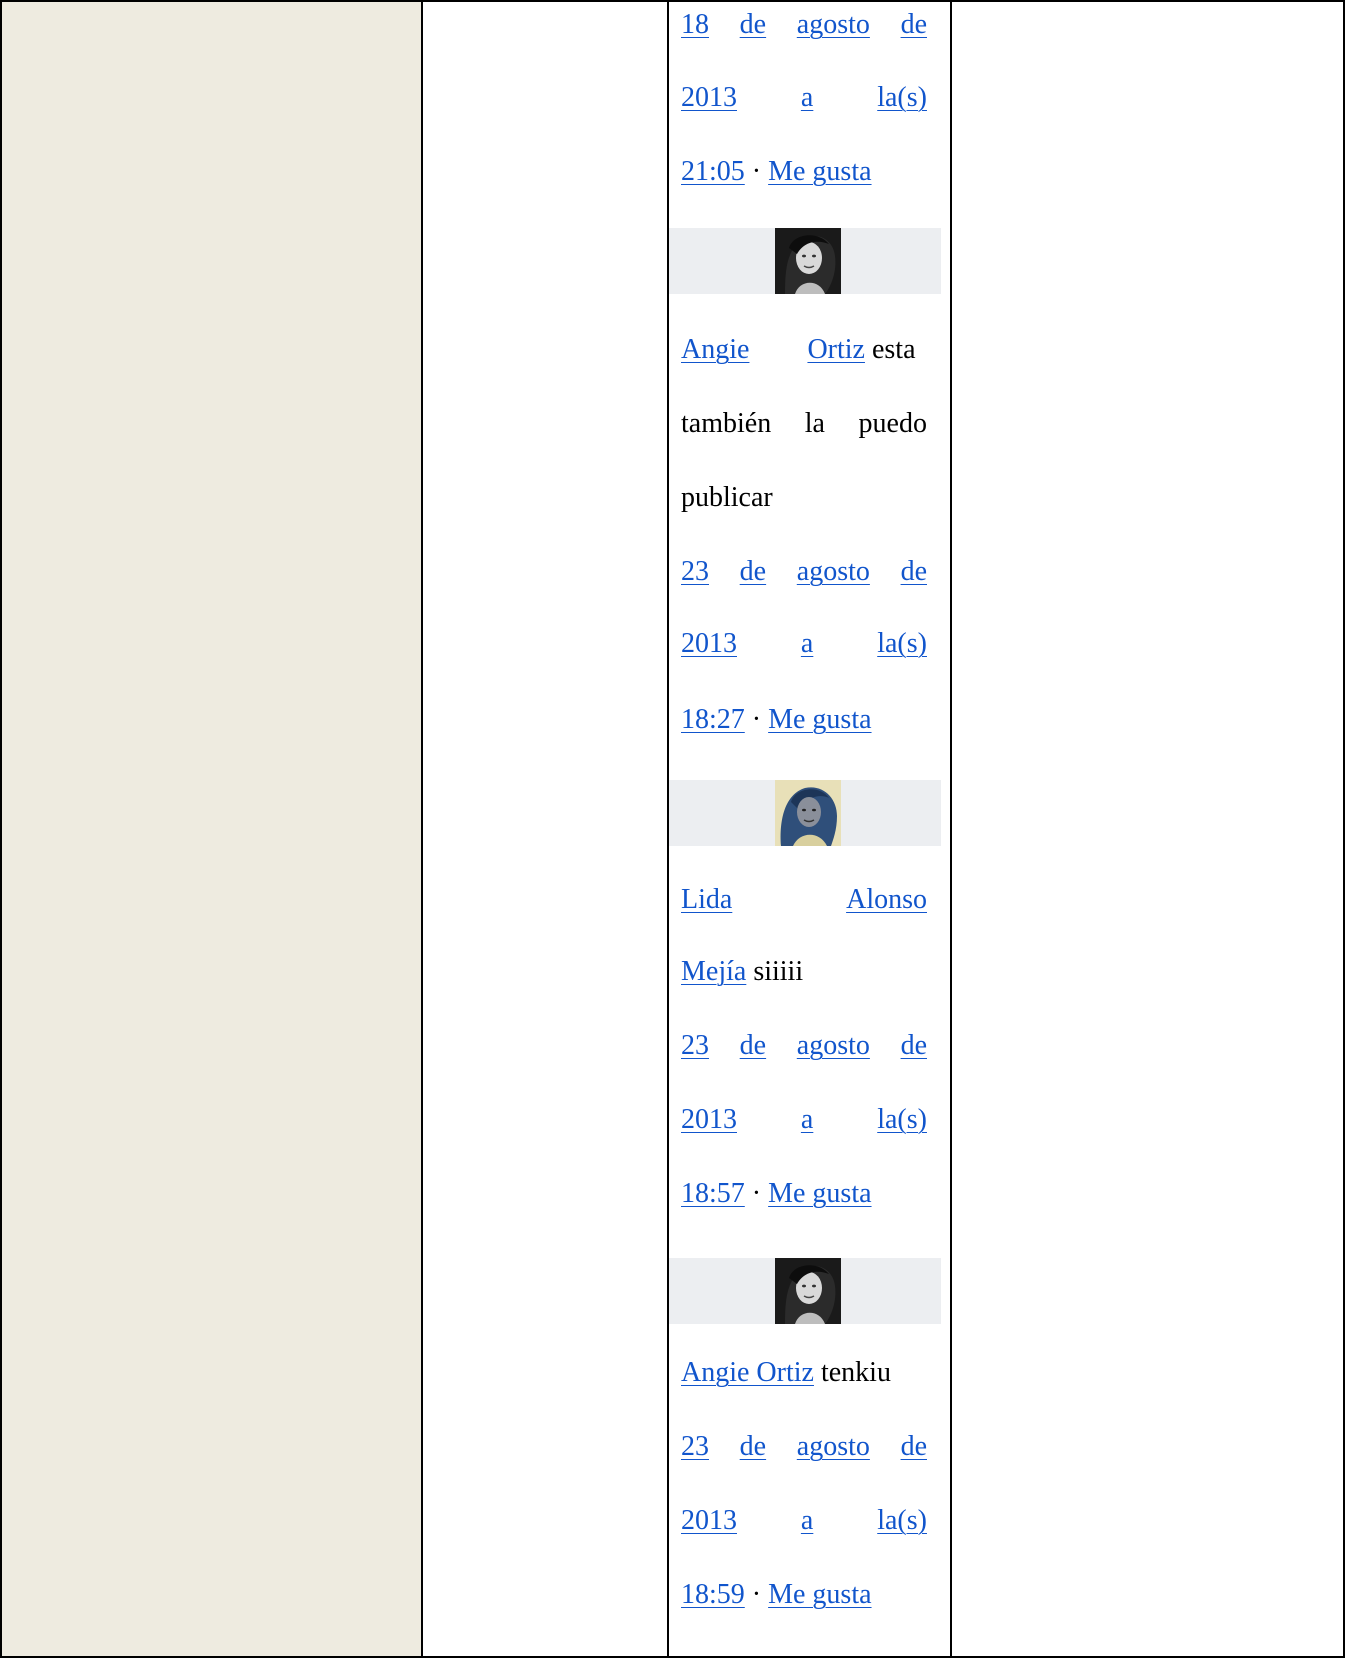  Describe the element at coordinates (886, 900) in the screenshot. I see `author-link: Alonso` at that location.